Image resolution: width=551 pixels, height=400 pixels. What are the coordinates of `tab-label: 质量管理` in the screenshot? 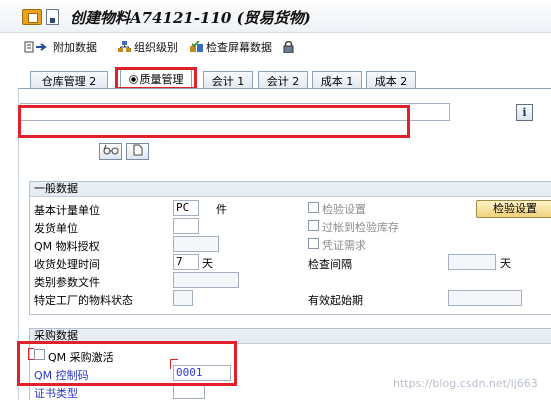 It's located at (161, 79).